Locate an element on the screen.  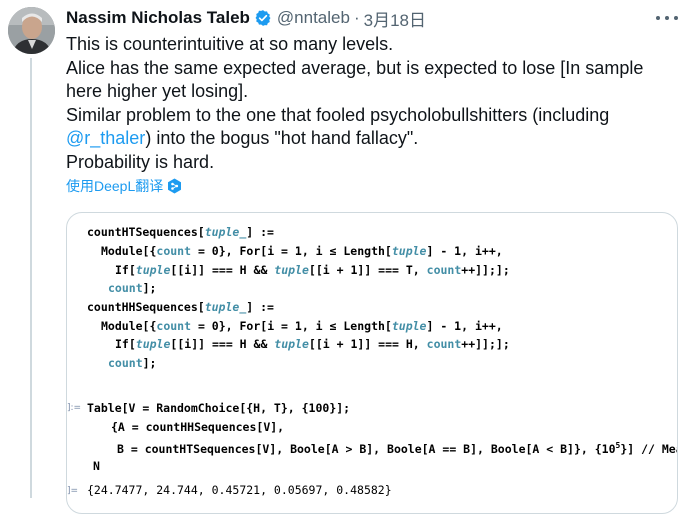
more-options-icon is located at coordinates (667, 18).